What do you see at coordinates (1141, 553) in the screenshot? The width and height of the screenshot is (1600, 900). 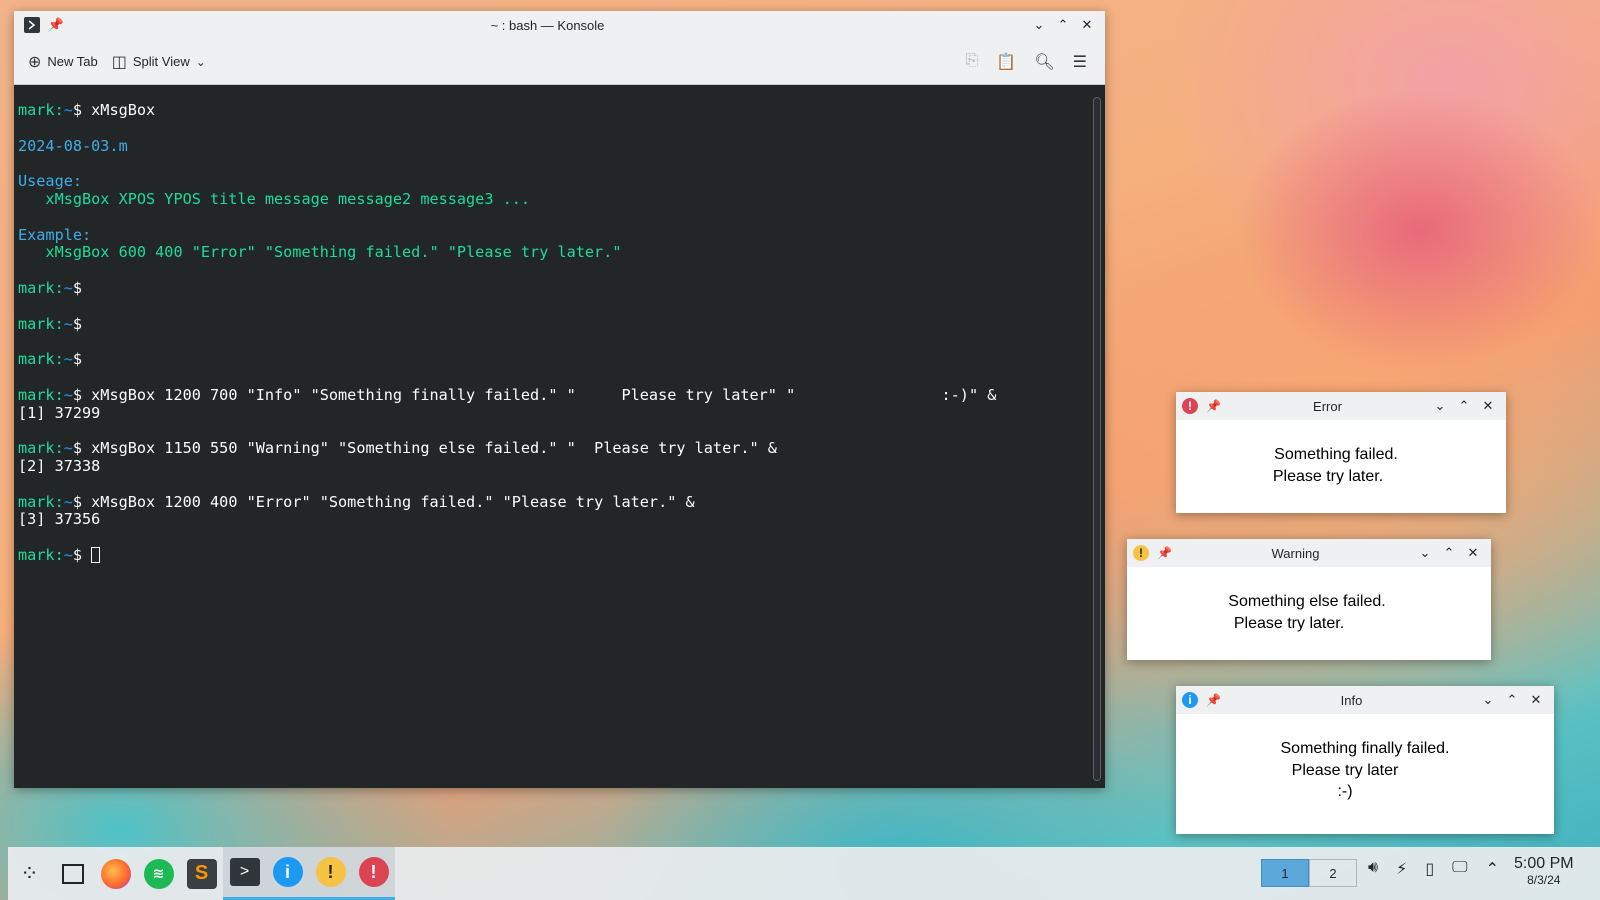 I see `warning-icon: !` at bounding box center [1141, 553].